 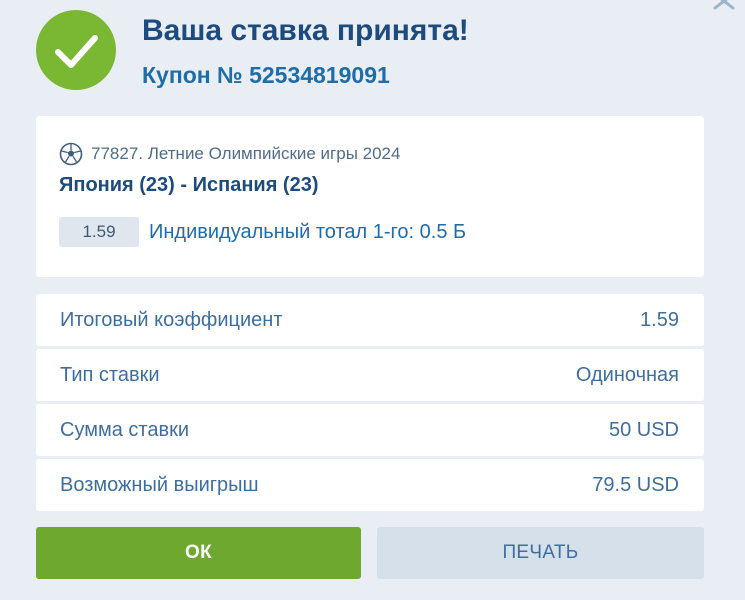 I want to click on summary-value: 50 USD, so click(x=643, y=430).